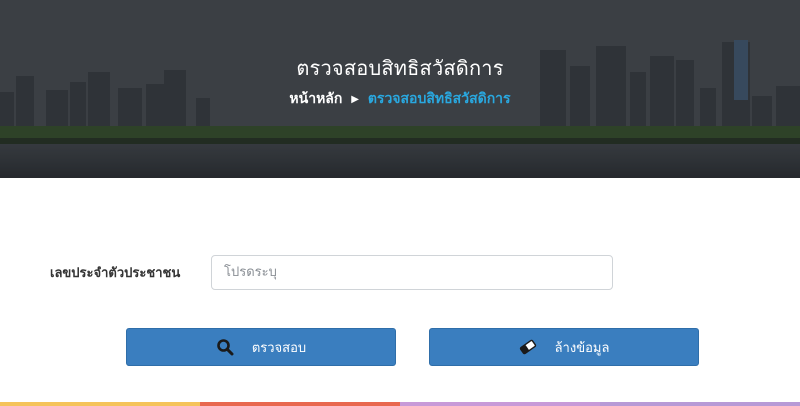 The height and width of the screenshot is (406, 800). Describe the element at coordinates (225, 347) in the screenshot. I see `search-icon` at that location.